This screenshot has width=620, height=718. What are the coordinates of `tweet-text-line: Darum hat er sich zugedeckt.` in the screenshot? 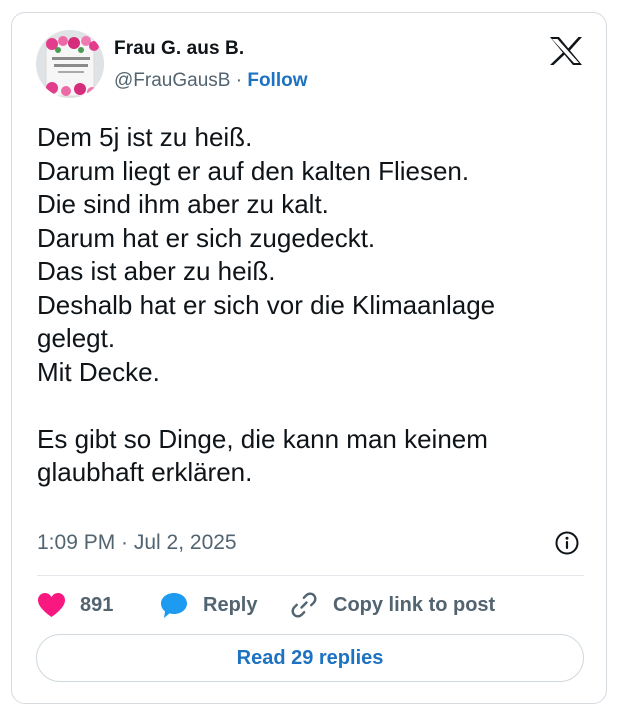 It's located at (206, 237).